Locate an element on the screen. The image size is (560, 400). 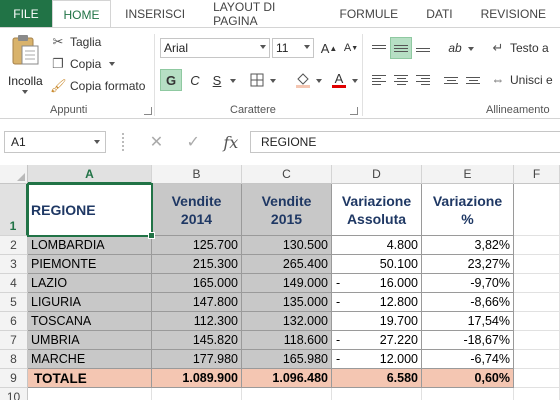
pct-change-cell: 17,54% is located at coordinates (468, 321).